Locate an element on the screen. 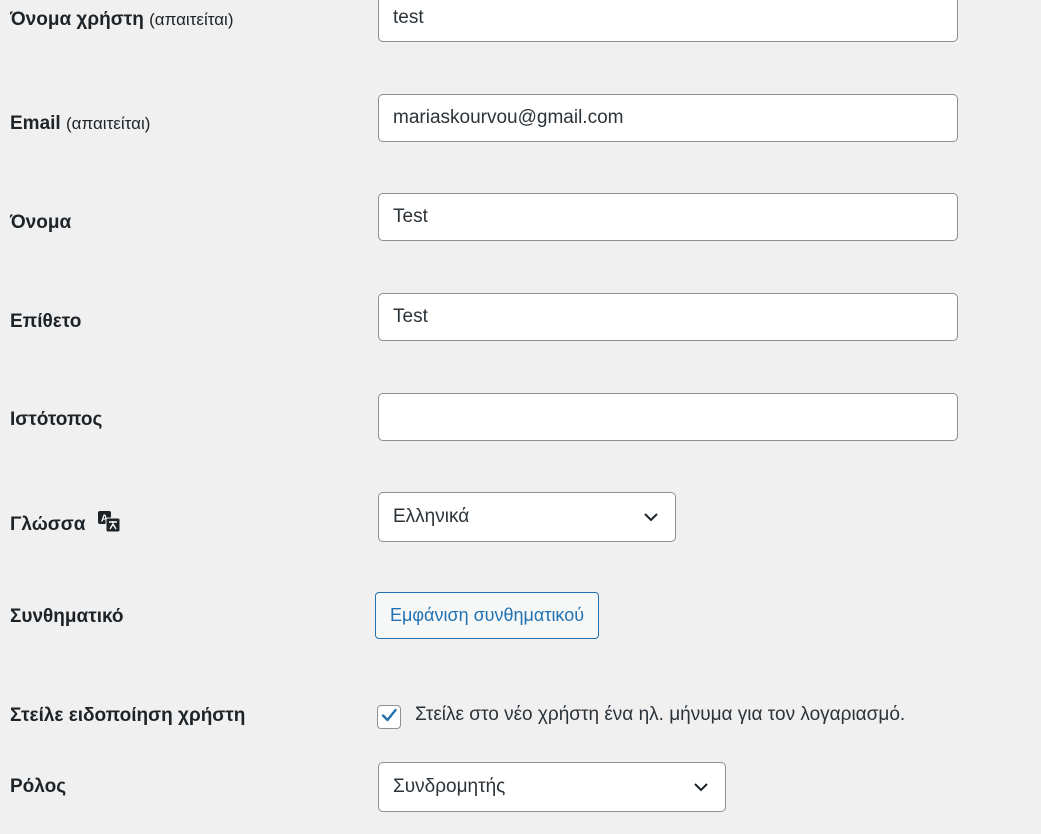  first-name-label: Όνομα is located at coordinates (40, 223).